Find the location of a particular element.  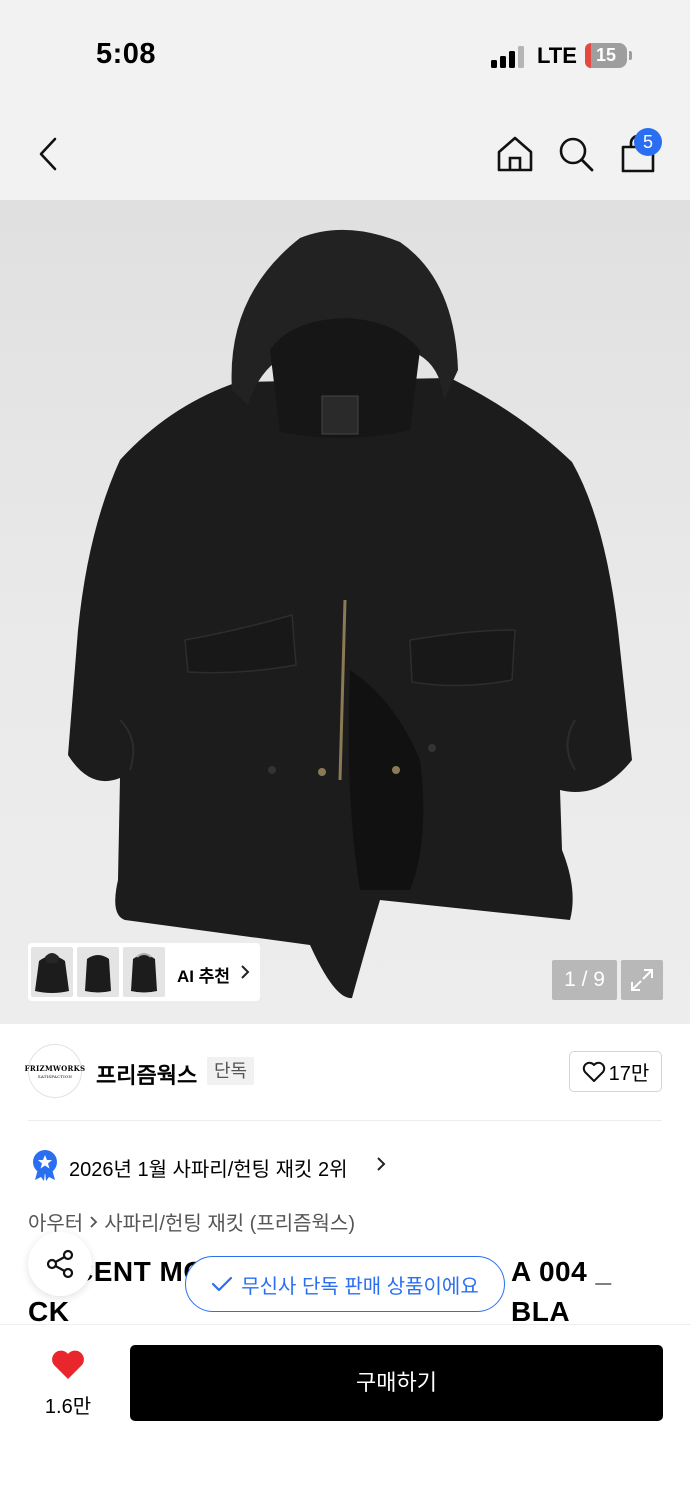

heart-filled-icon is located at coordinates (68, 1365).